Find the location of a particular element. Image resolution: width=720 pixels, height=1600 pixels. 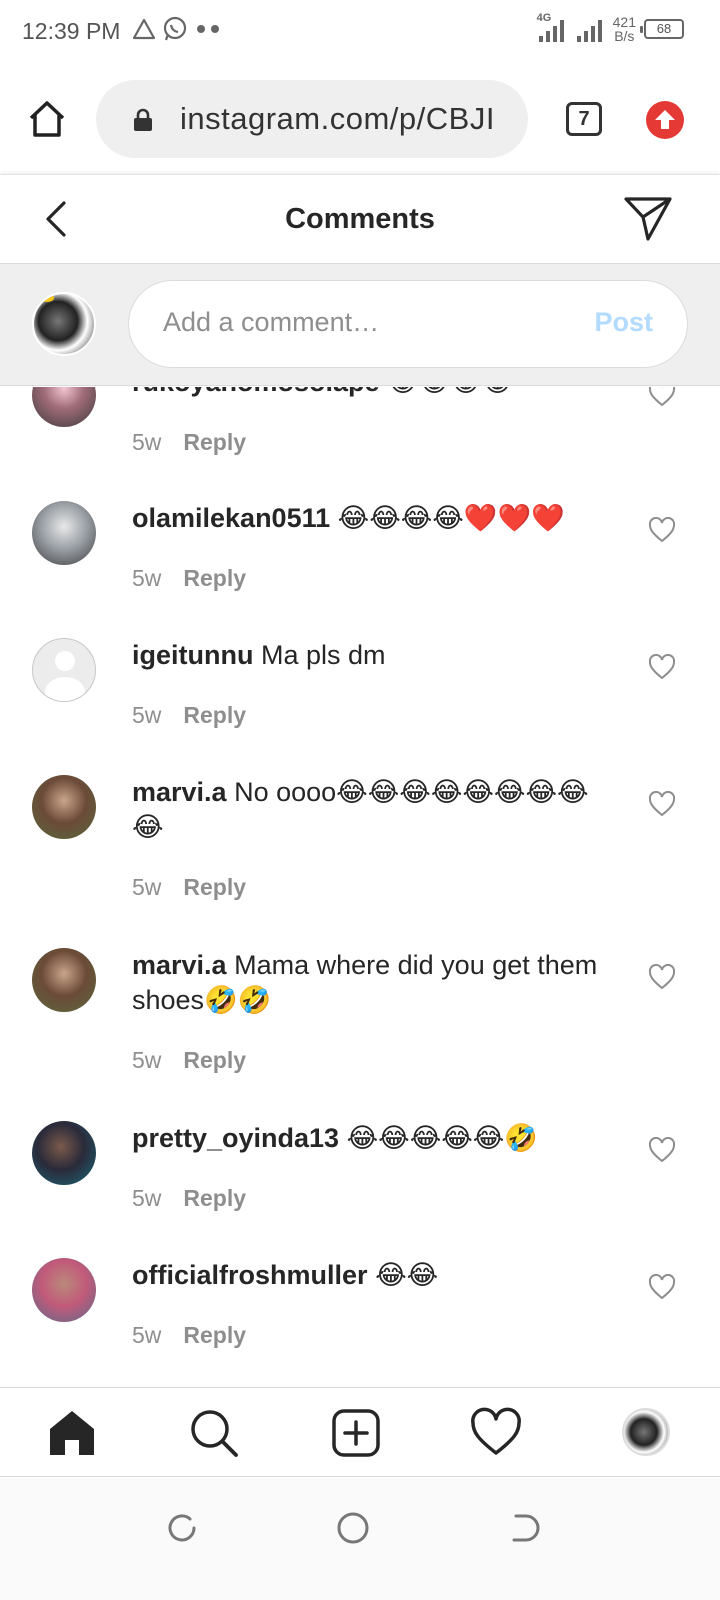

comments-header: Comments is located at coordinates (360, 219).